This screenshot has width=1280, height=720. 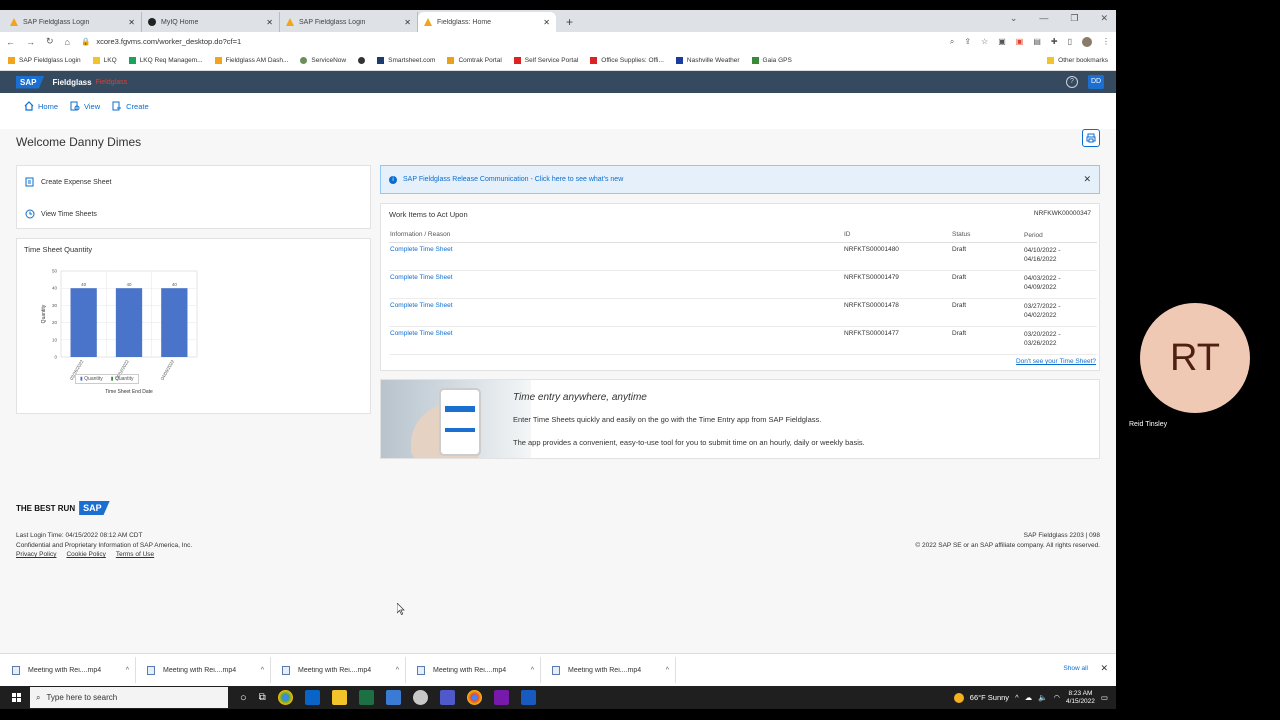 What do you see at coordinates (41, 106) in the screenshot?
I see `nav-home: Home` at bounding box center [41, 106].